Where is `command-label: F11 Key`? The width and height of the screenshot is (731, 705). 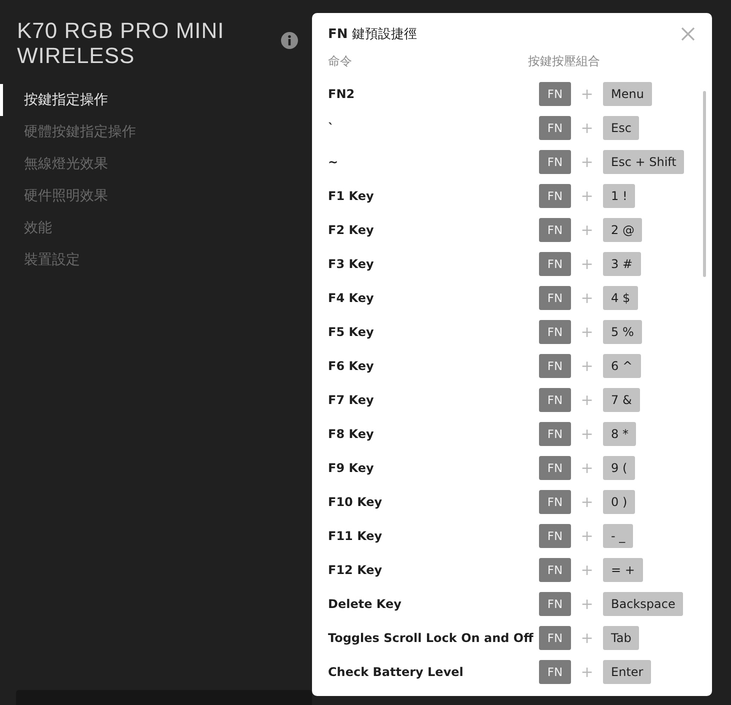
command-label: F11 Key is located at coordinates (356, 536).